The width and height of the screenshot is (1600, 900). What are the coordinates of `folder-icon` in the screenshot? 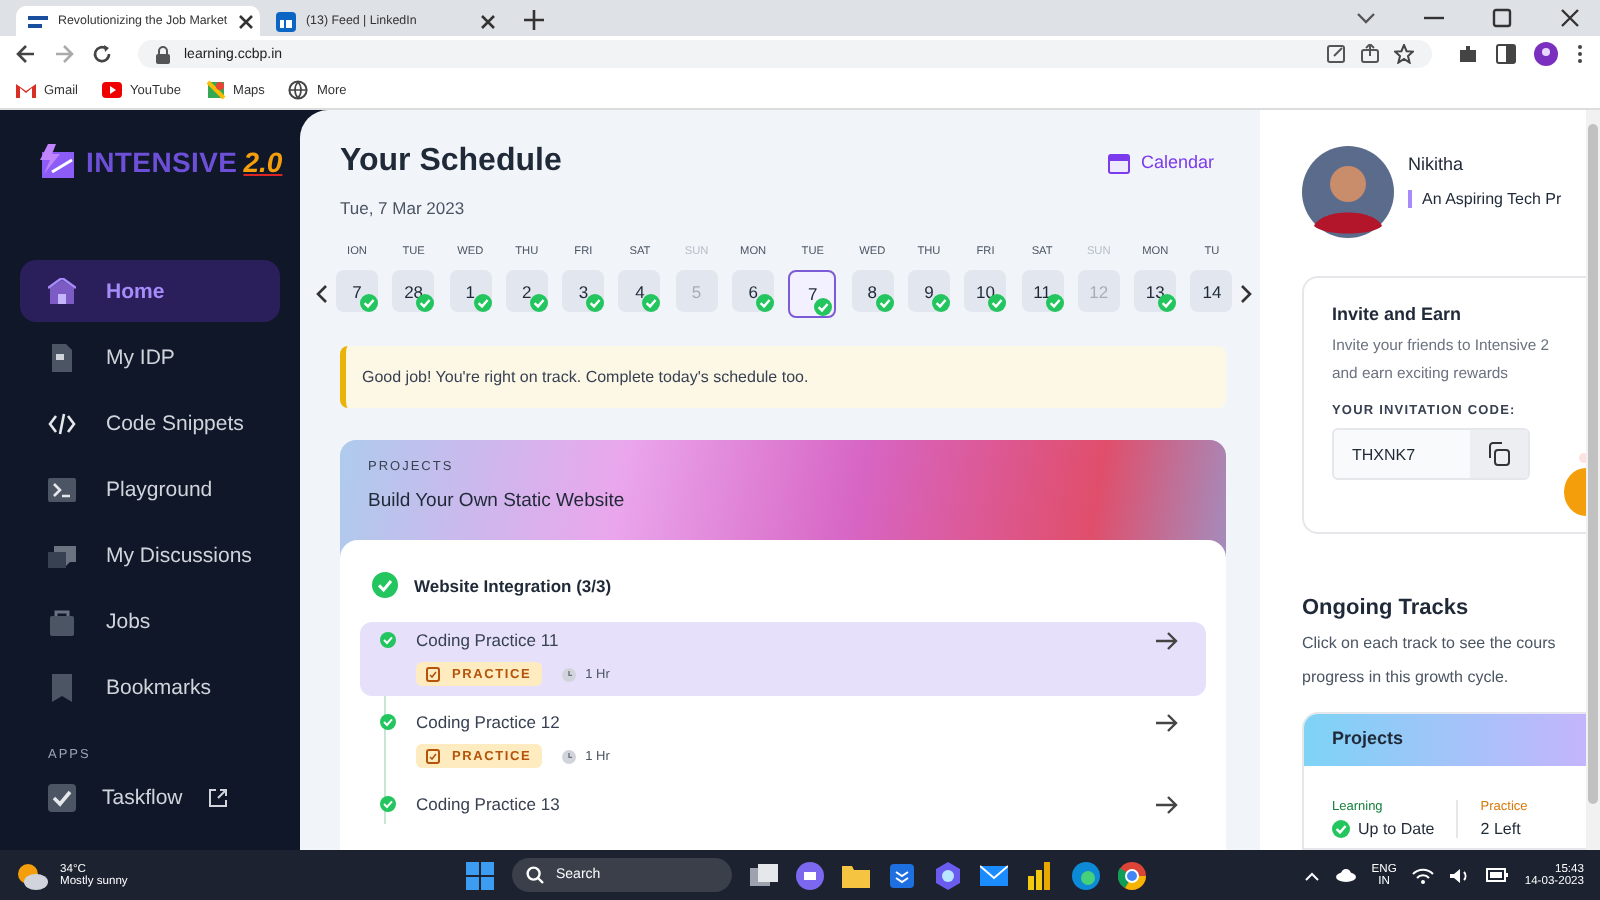 It's located at (856, 875).